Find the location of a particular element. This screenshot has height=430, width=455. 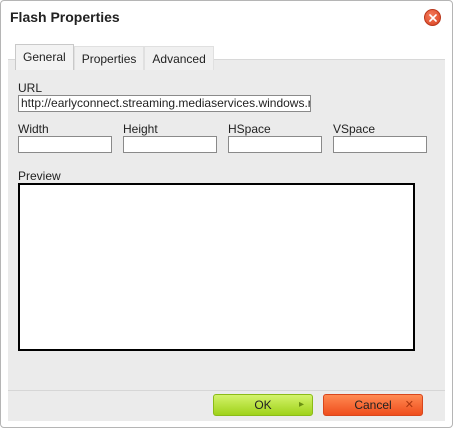

dialog-titlebar: Flash Properties is located at coordinates (226, 18).